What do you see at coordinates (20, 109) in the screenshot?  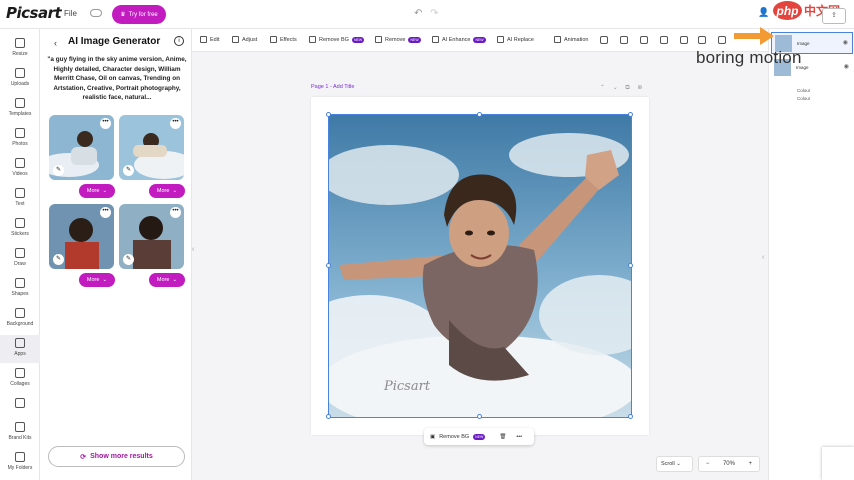 I see `rail-item-templates: Templates` at bounding box center [20, 109].